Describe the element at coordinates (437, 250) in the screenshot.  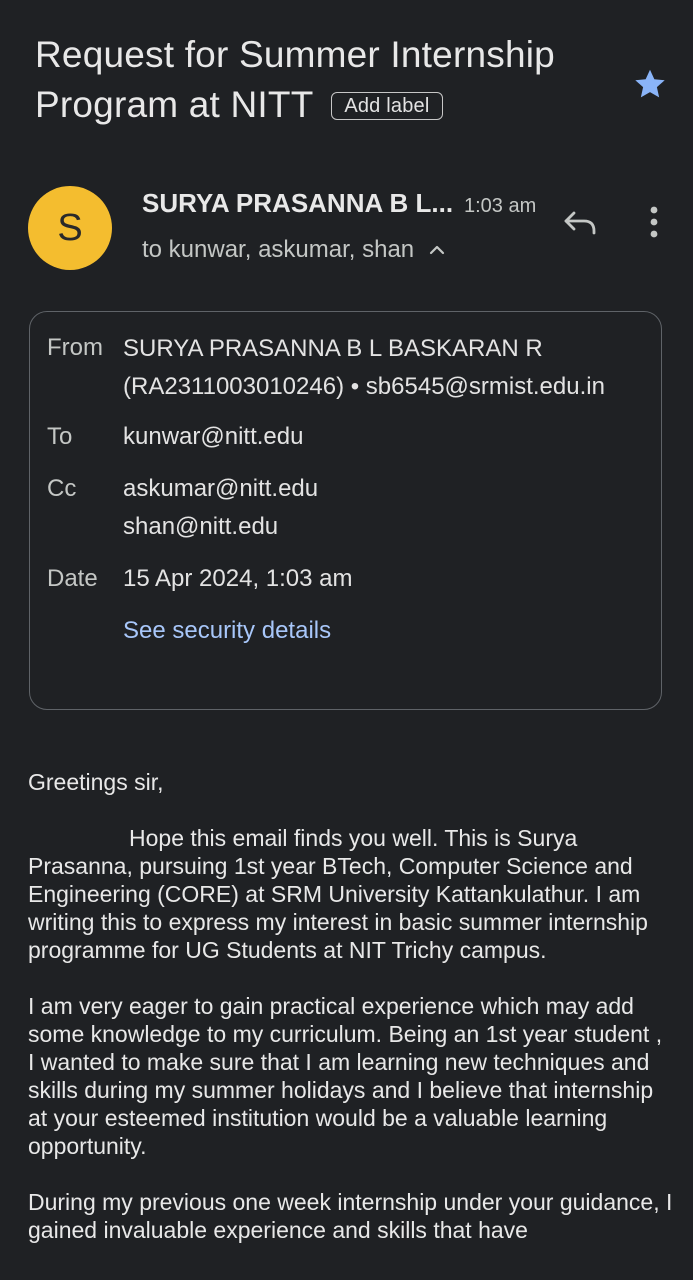
I see `chevron-up-icon` at that location.